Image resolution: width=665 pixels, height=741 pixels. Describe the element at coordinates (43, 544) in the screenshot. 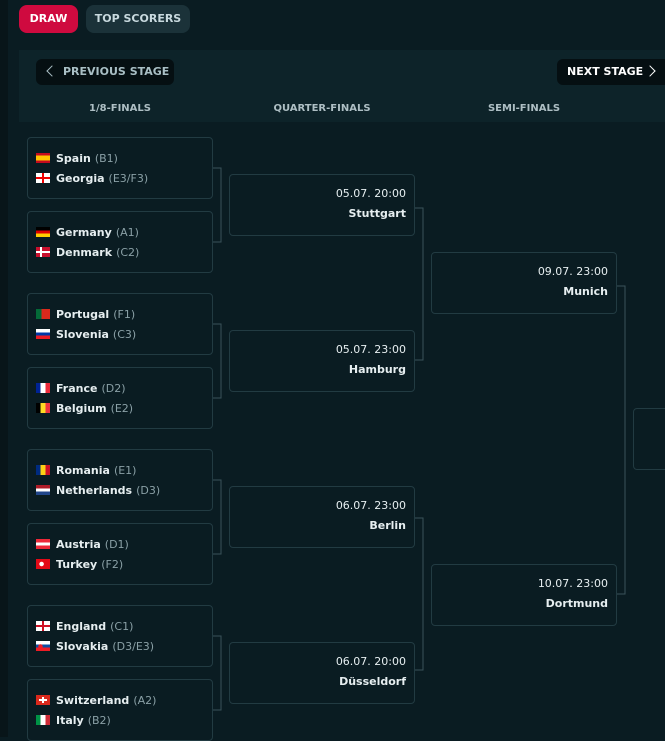

I see `austria-flag-icon` at that location.